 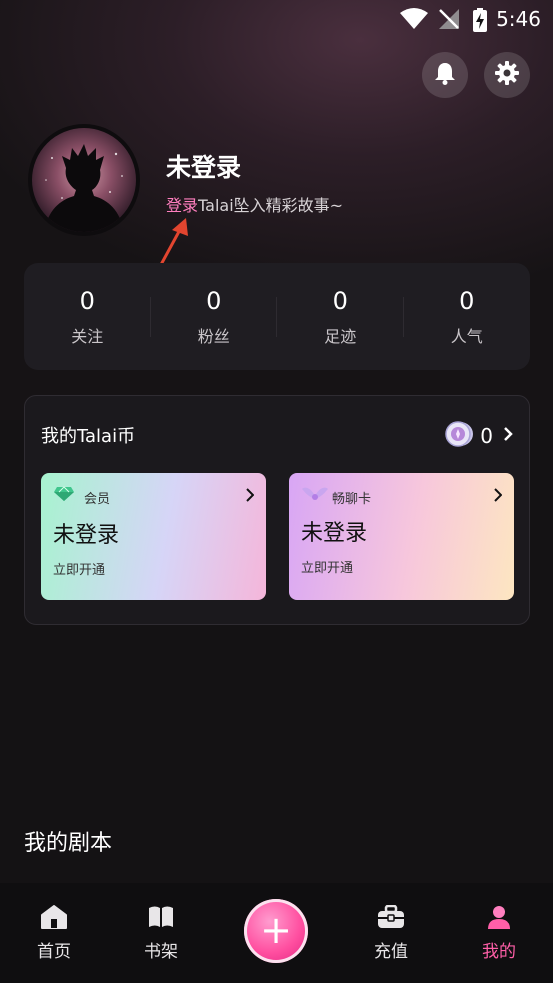 I want to click on login-prompt-text: Talai坠入精彩故事~, so click(x=271, y=205).